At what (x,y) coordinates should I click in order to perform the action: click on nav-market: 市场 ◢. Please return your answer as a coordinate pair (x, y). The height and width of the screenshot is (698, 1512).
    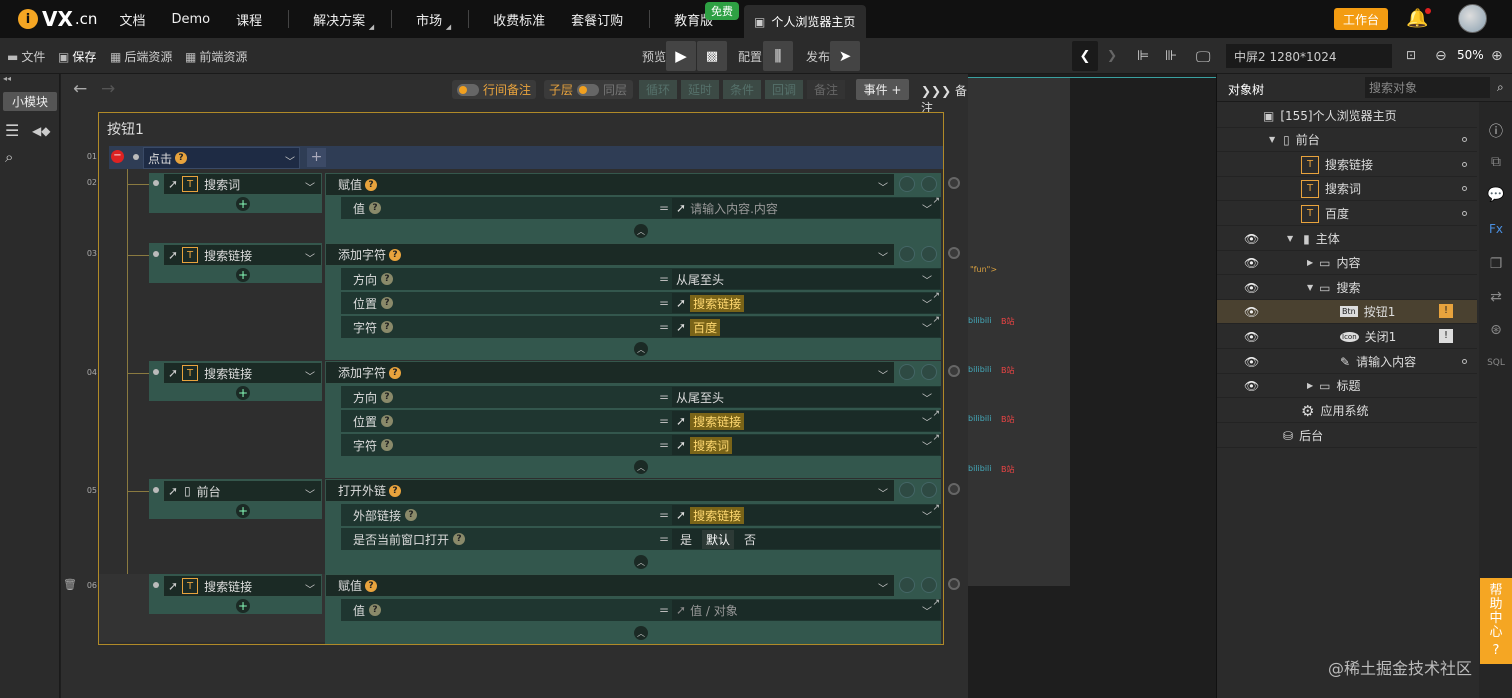
    Looking at the image, I should click on (433, 20).